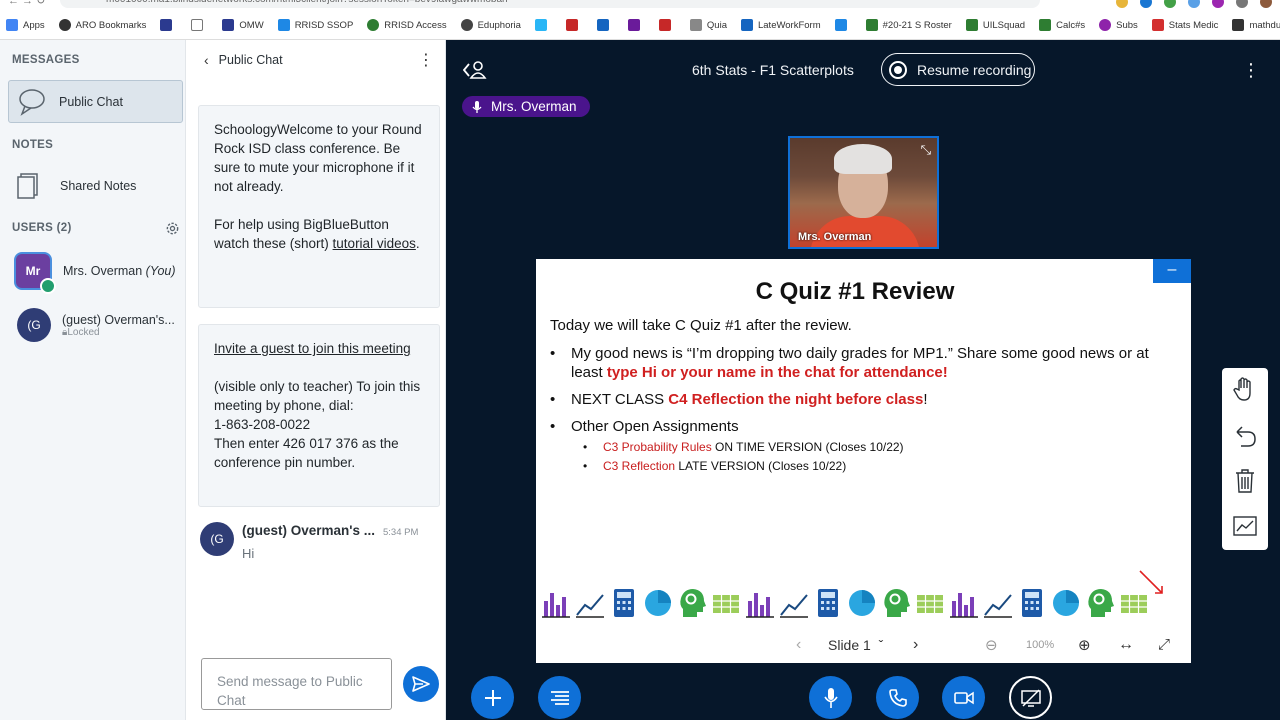  Describe the element at coordinates (296, 684) in the screenshot. I see `chat-message-input: Send message to Public Chat` at that location.